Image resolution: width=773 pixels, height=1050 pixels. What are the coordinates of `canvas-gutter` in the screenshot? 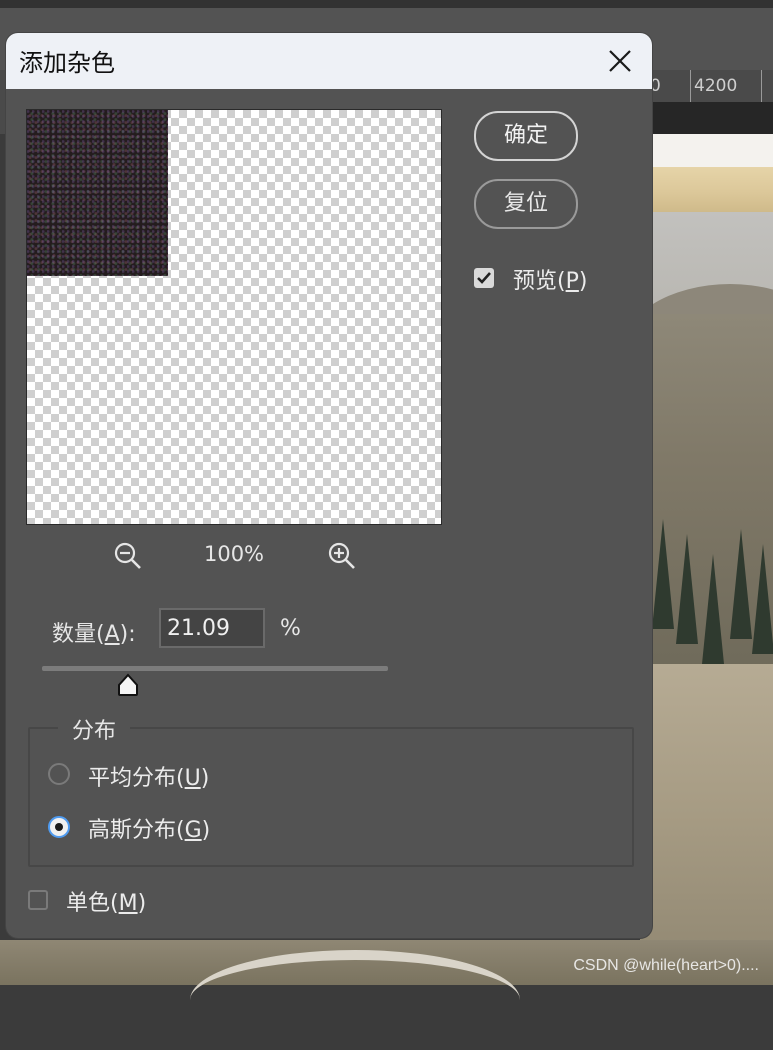 It's located at (706, 118).